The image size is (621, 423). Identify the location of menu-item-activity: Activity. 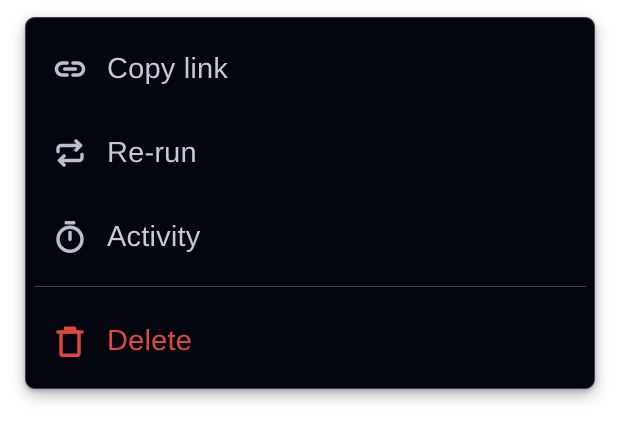
(310, 237).